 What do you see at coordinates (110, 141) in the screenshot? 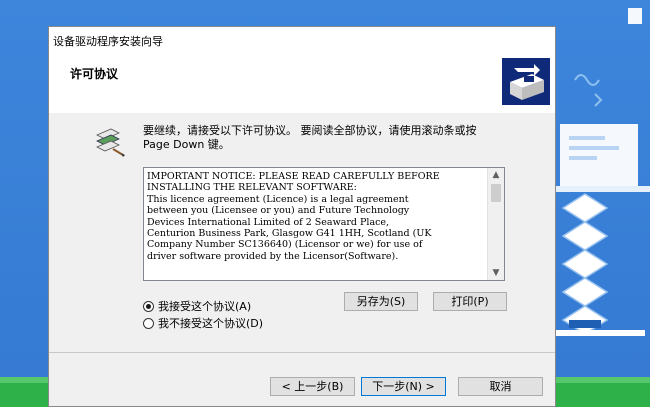
I see `license-documents-icon` at bounding box center [110, 141].